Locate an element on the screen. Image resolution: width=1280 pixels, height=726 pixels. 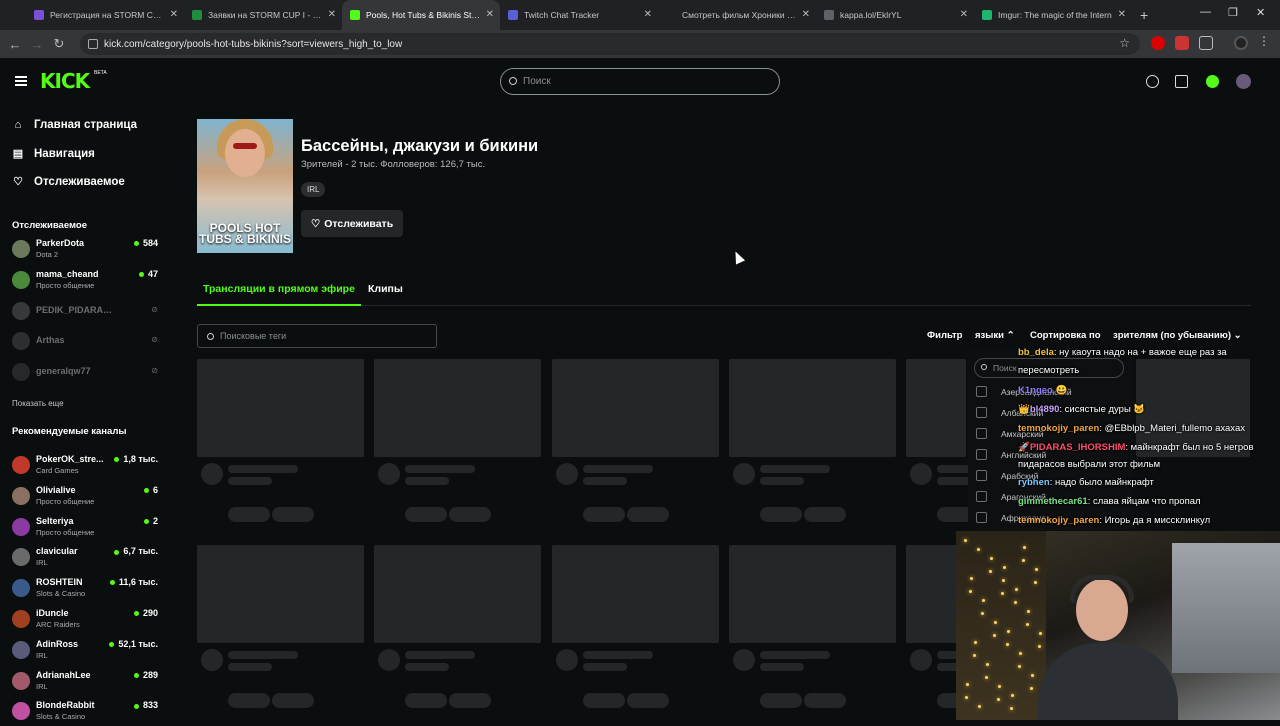
search-box is located at coordinates (640, 81).